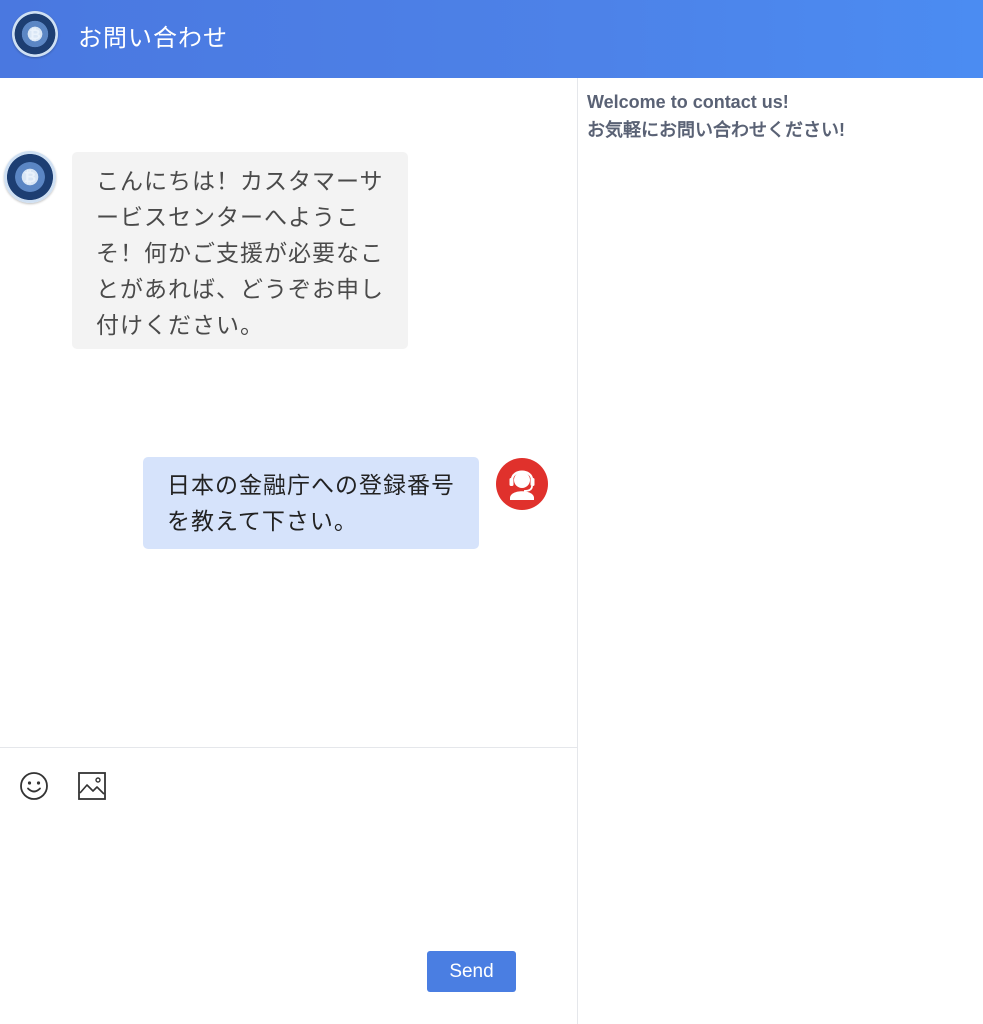  I want to click on image-icon, so click(92, 786).